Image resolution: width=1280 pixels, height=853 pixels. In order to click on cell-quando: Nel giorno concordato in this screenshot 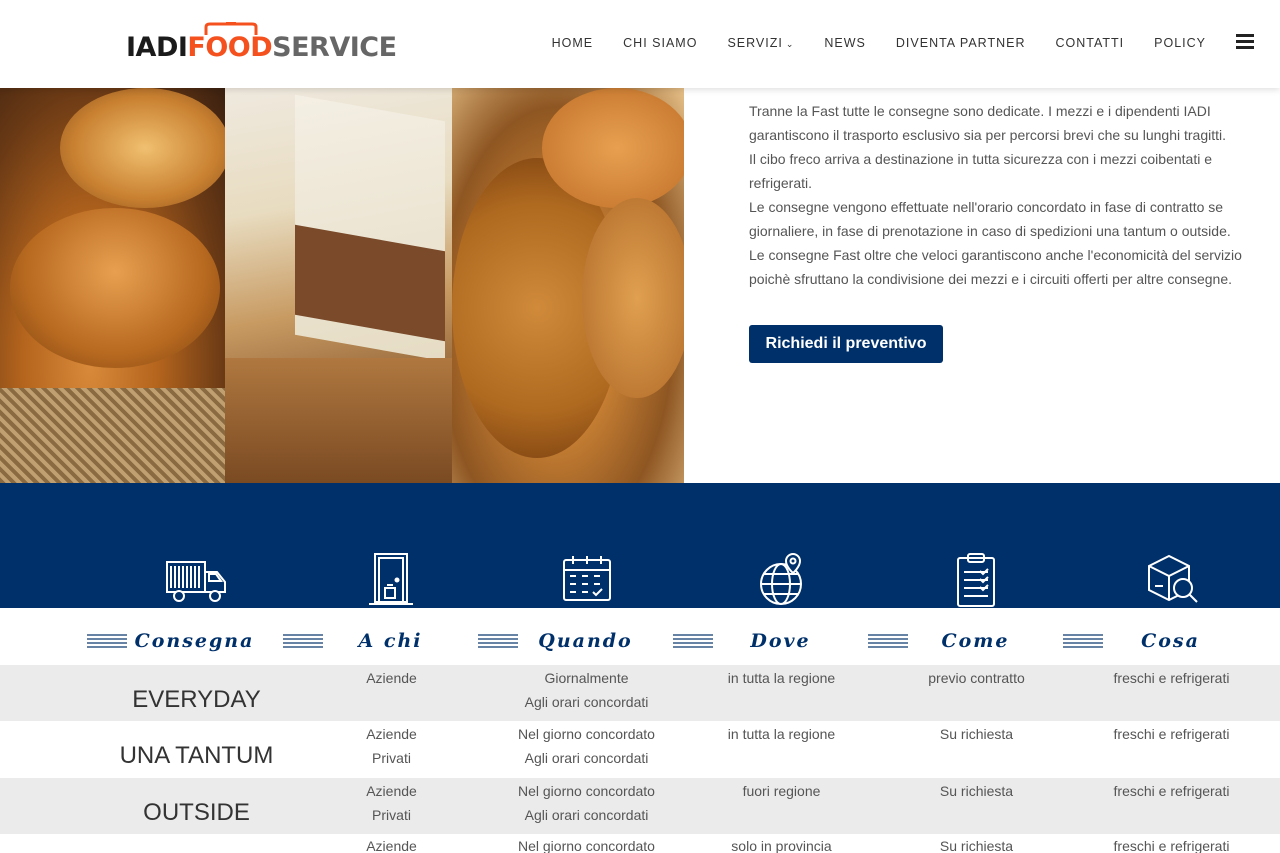, I will do `click(586, 845)`.